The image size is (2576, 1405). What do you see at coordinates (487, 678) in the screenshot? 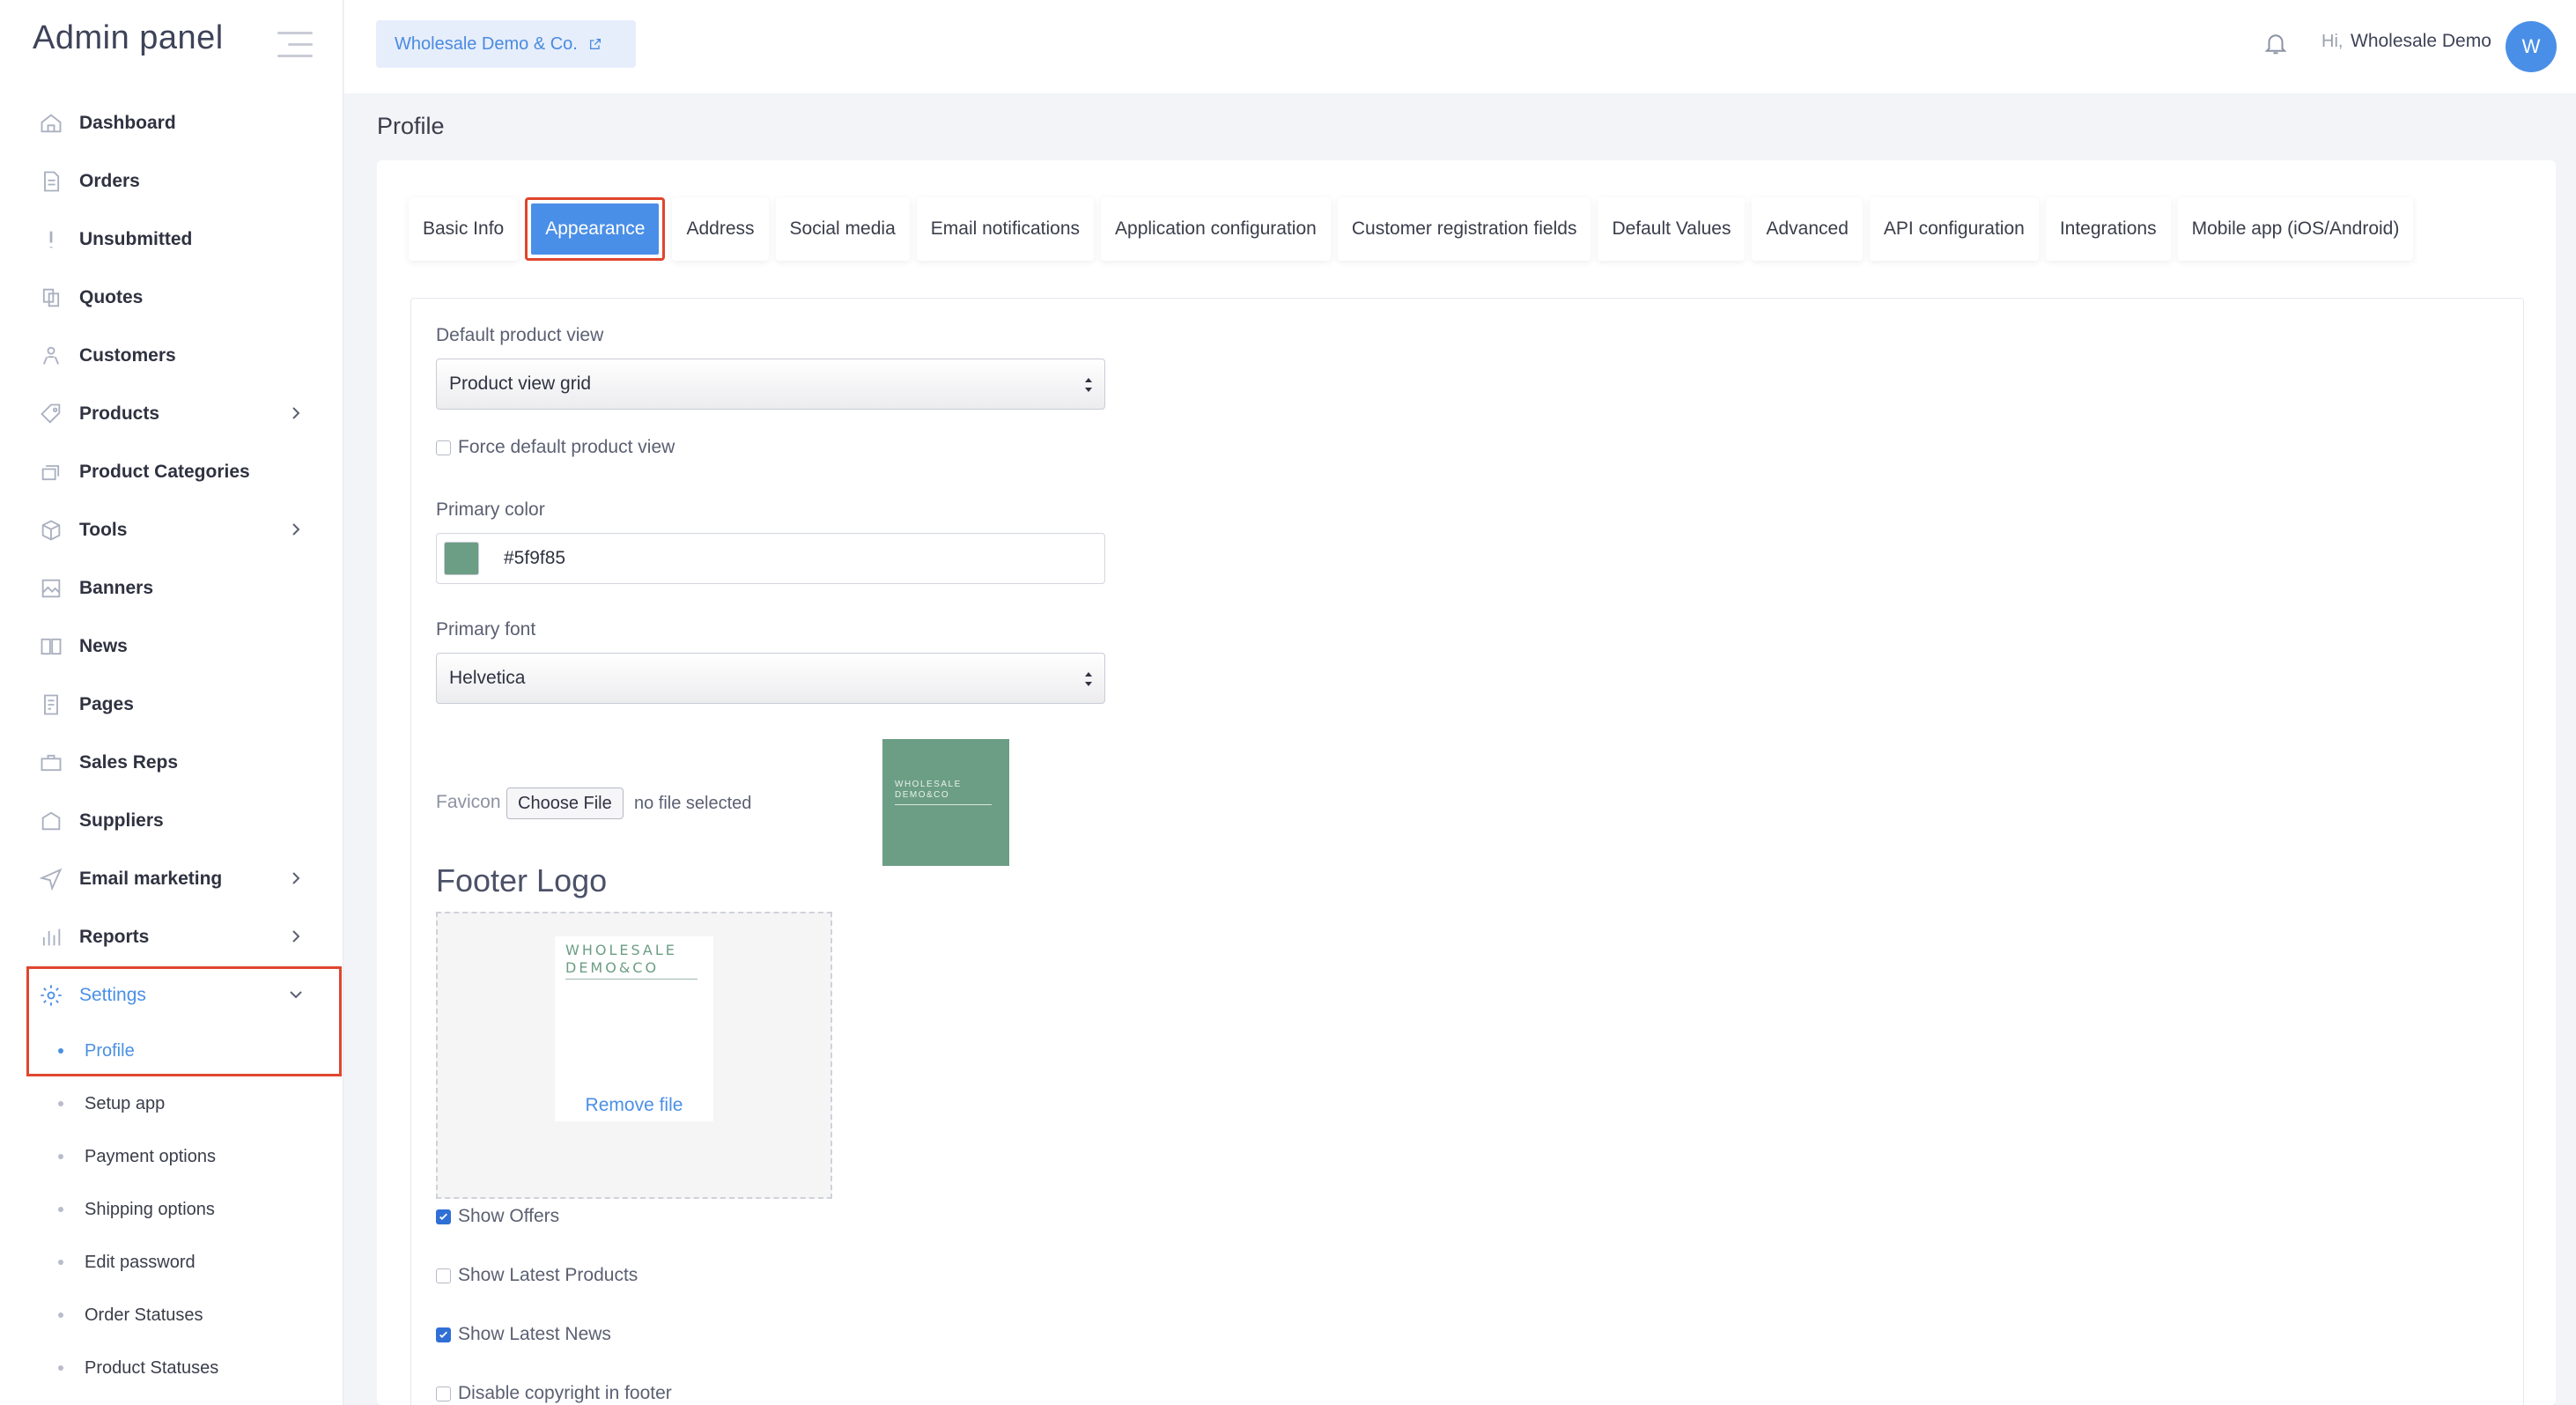
I see `primary-font-value: Helvetica` at bounding box center [487, 678].